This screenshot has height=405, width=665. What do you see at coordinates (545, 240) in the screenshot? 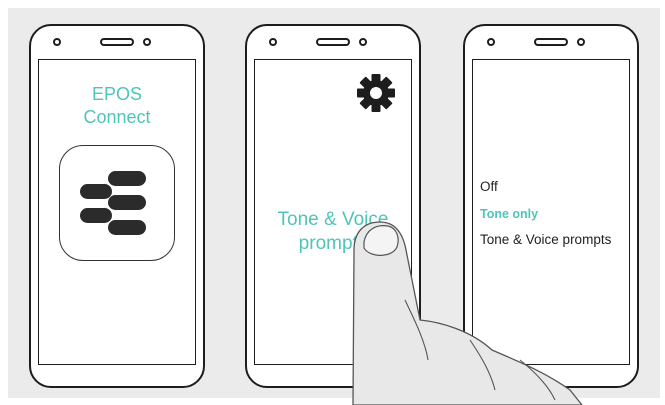
I see `option-tone-voice-prompts: Tone & Voice prompts` at bounding box center [545, 240].